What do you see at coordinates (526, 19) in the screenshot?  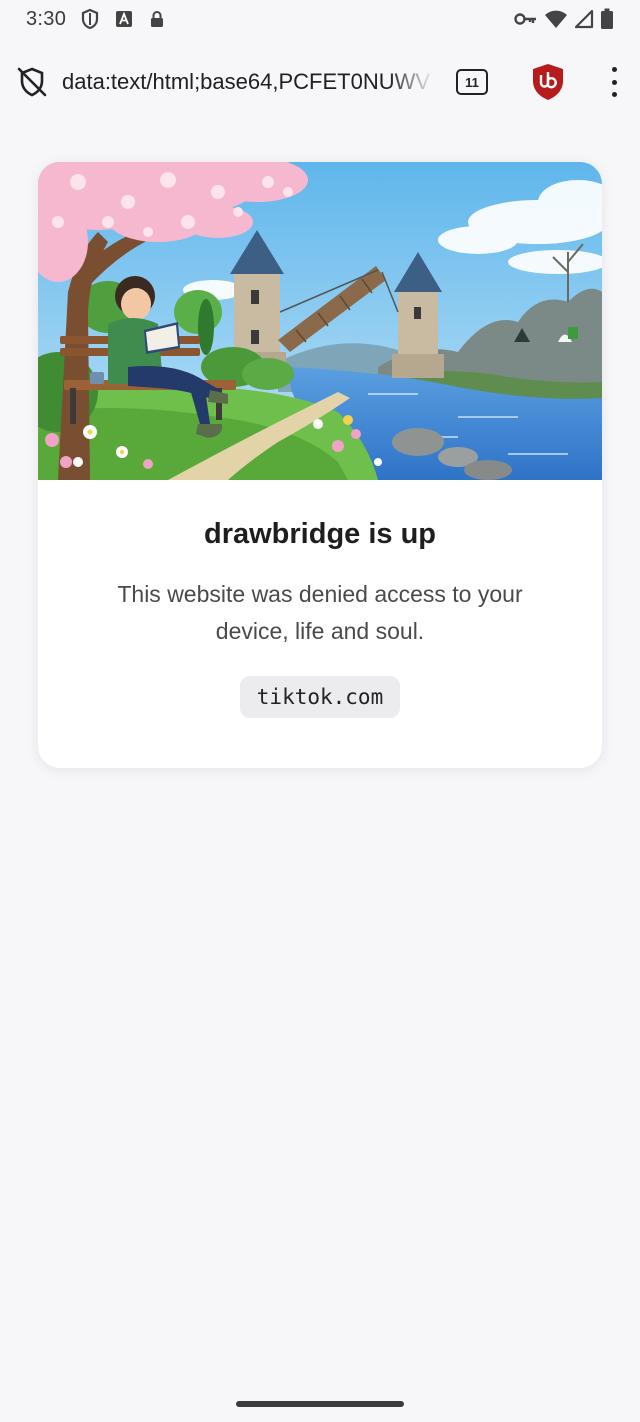 I see `vpn-key-icon` at bounding box center [526, 19].